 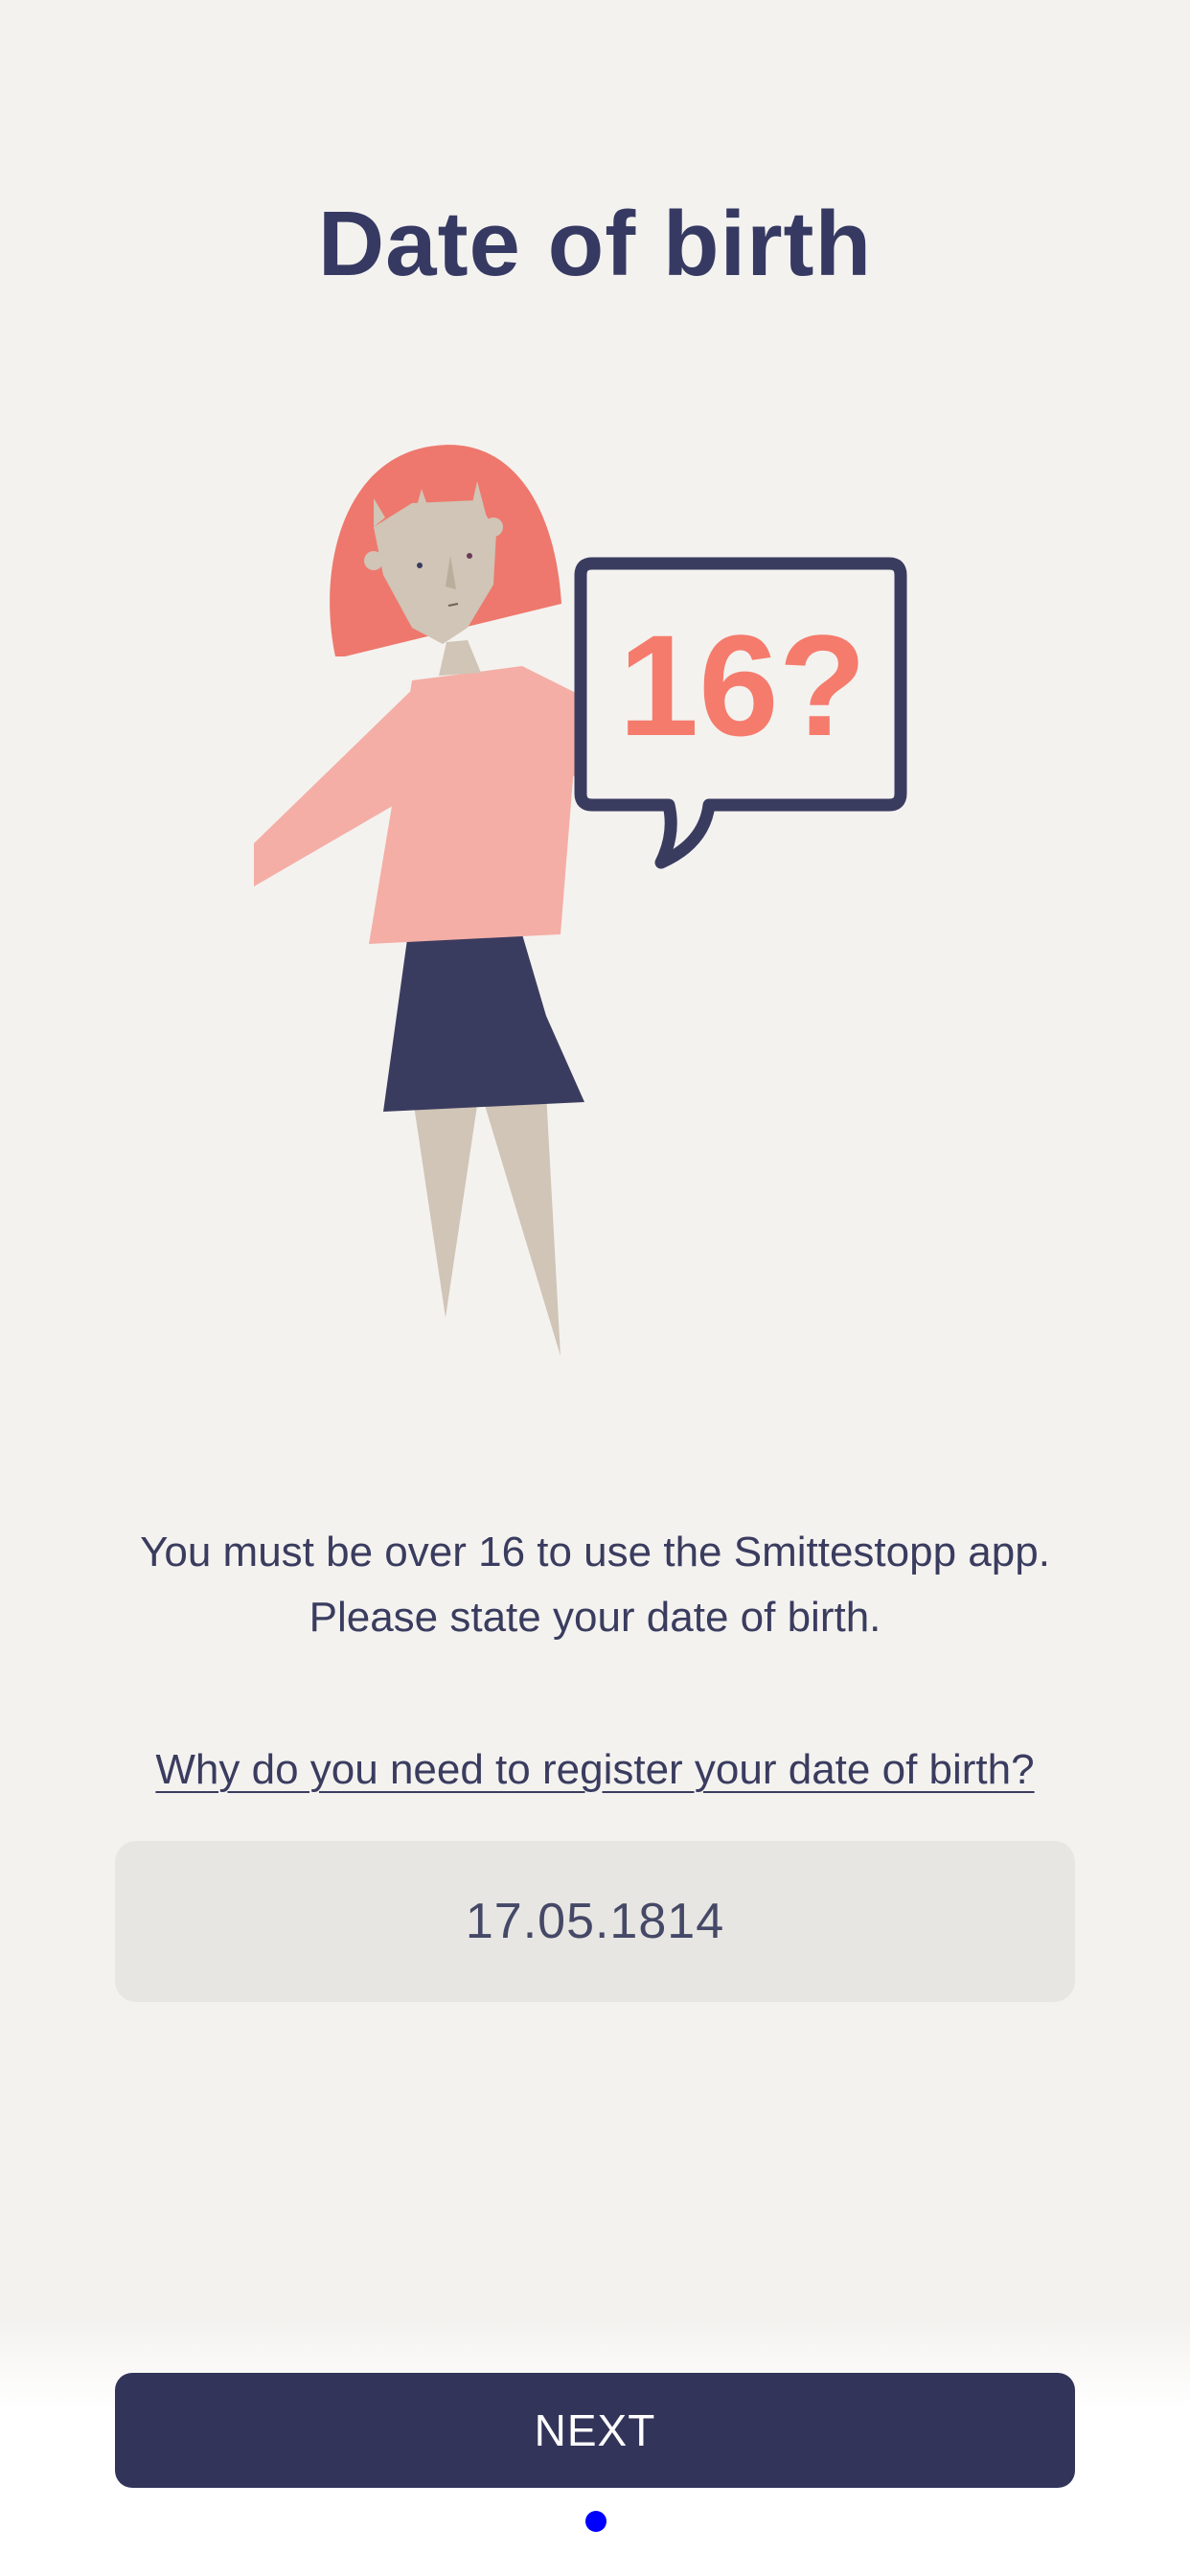 What do you see at coordinates (445, 1205) in the screenshot?
I see `left-leg` at bounding box center [445, 1205].